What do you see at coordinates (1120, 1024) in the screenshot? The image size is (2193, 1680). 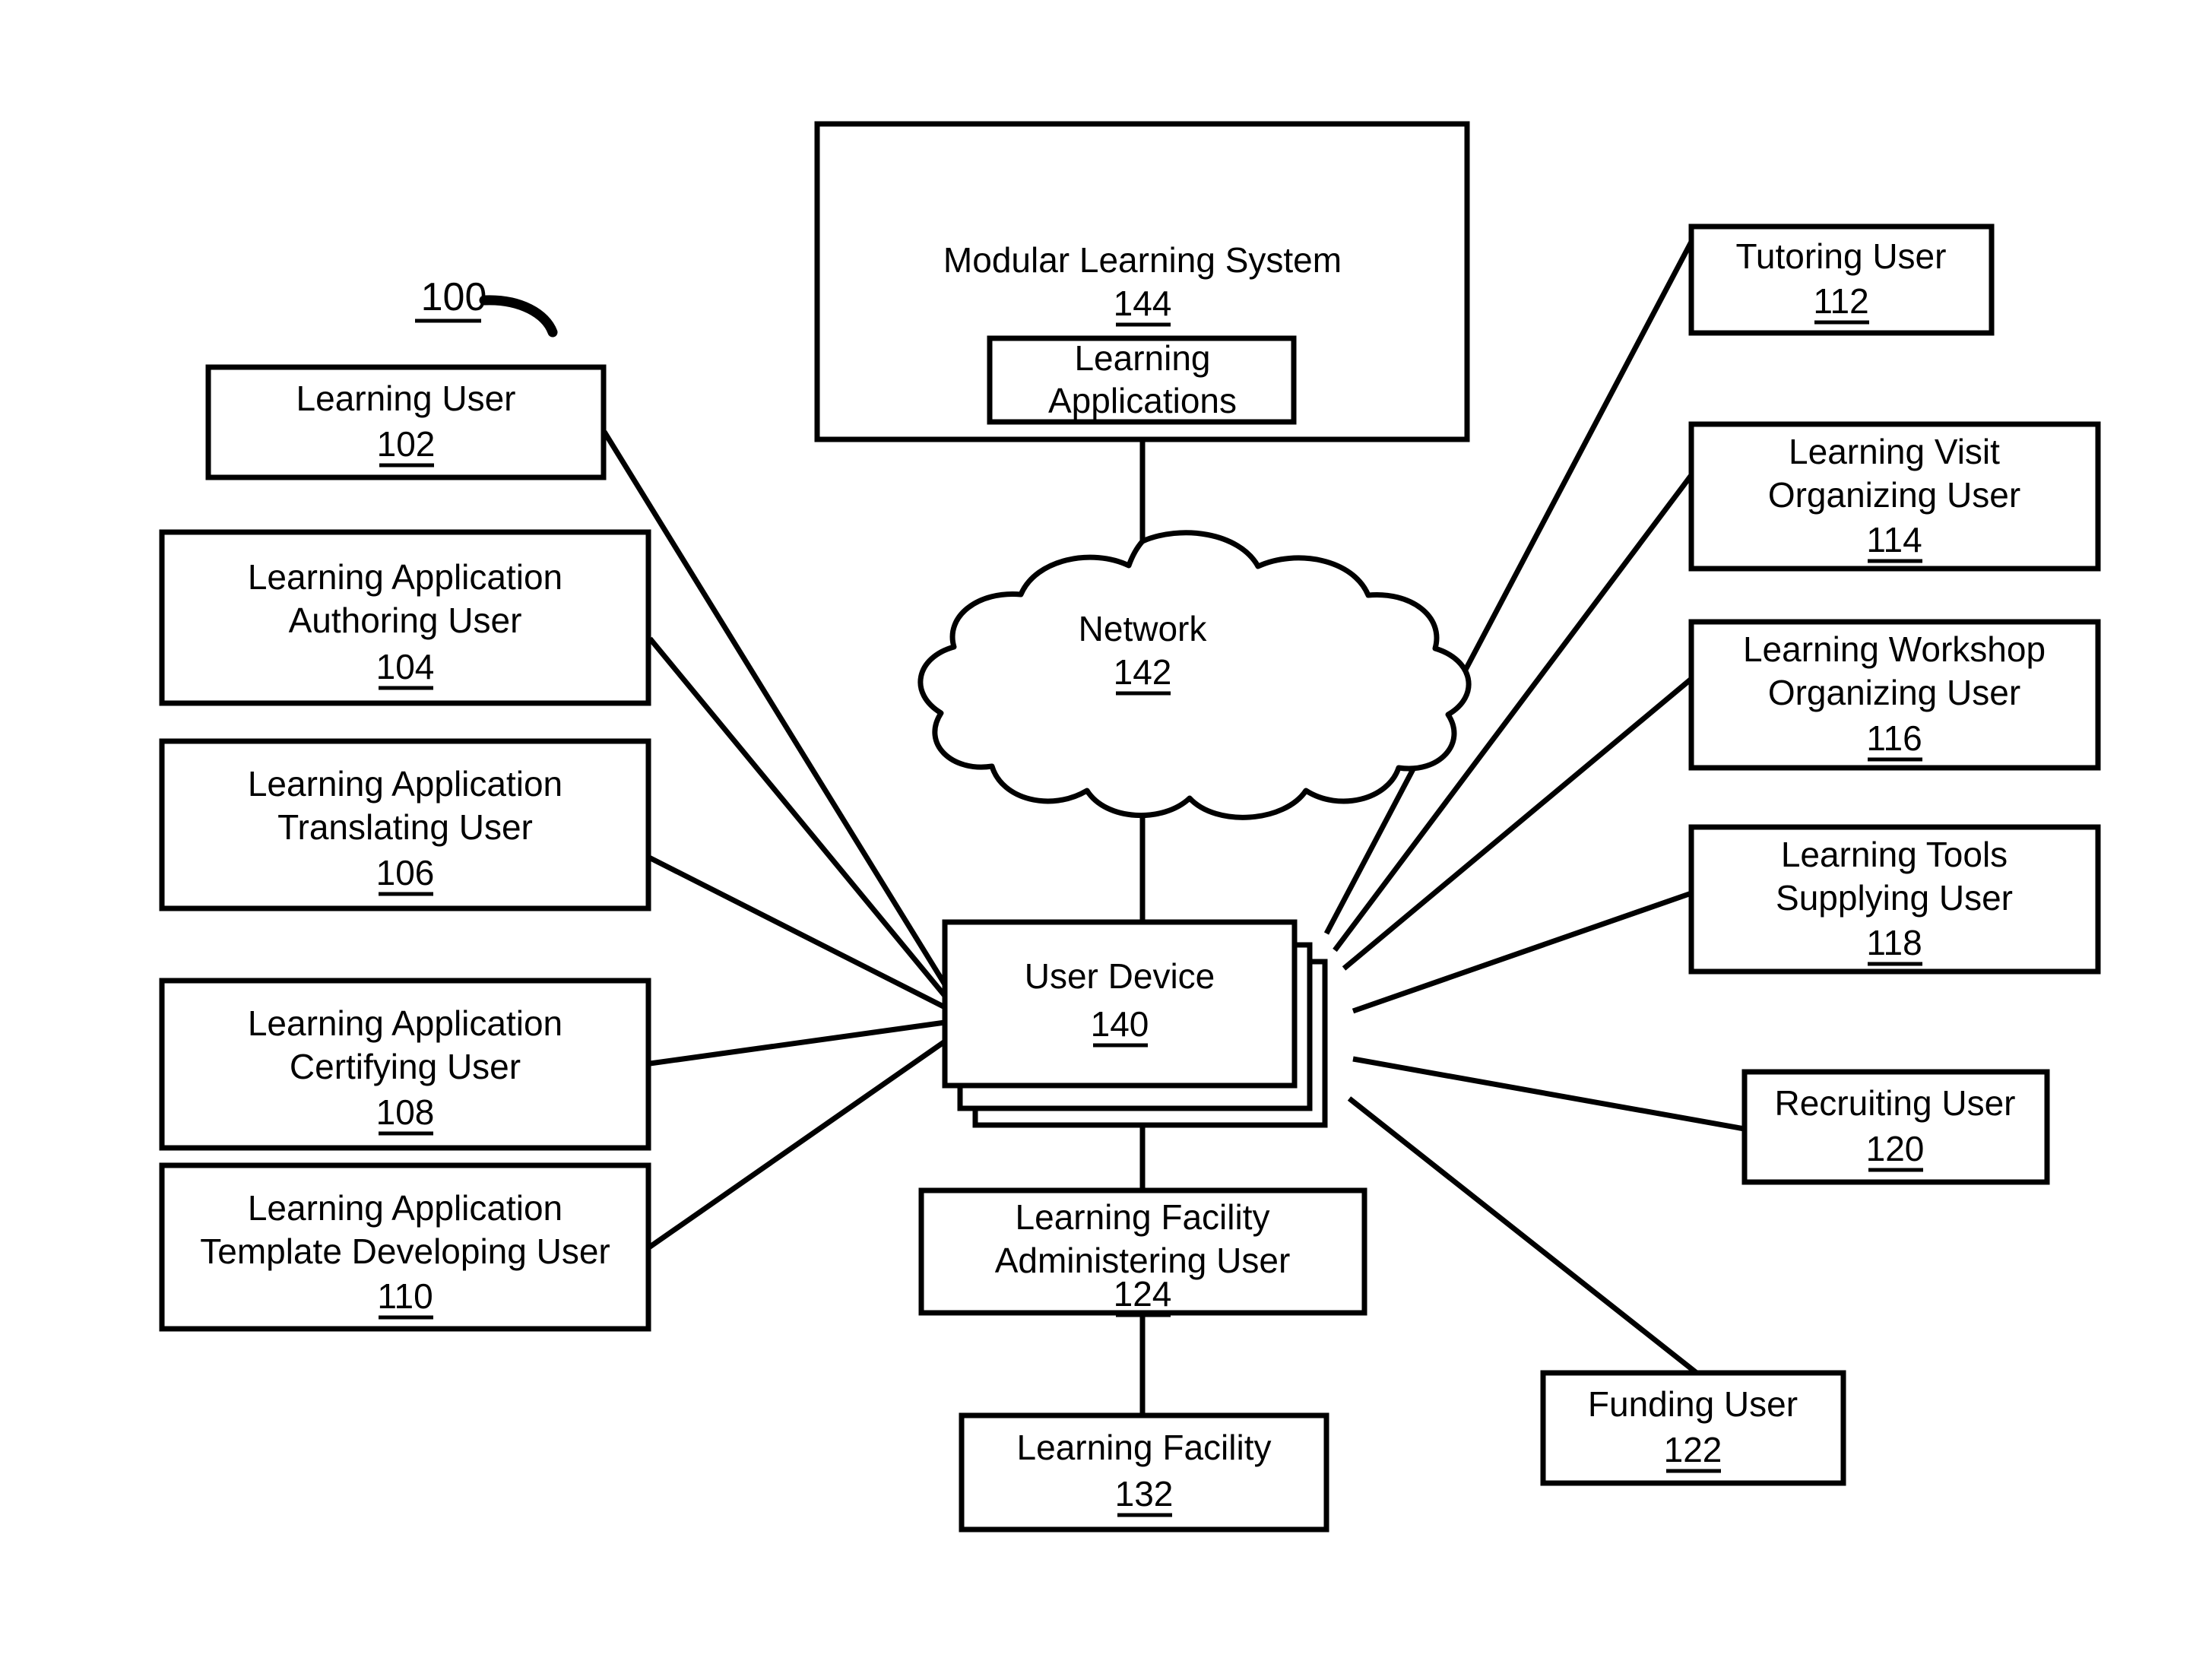 I see `user-device-ref: 140` at bounding box center [1120, 1024].